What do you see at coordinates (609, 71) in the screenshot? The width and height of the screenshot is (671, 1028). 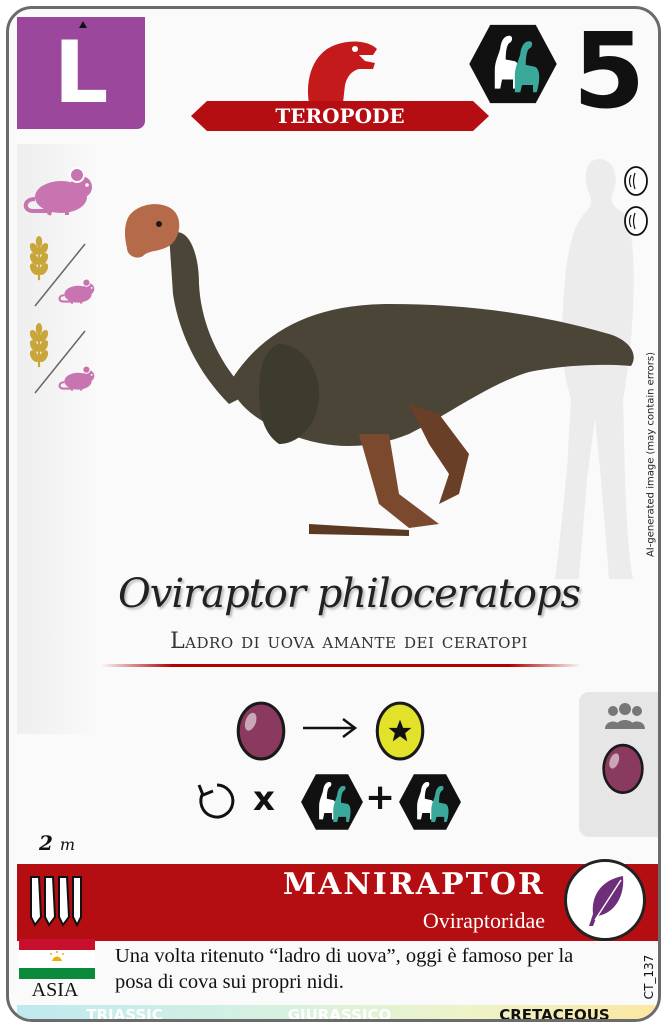 I see `cost-number: 5` at bounding box center [609, 71].